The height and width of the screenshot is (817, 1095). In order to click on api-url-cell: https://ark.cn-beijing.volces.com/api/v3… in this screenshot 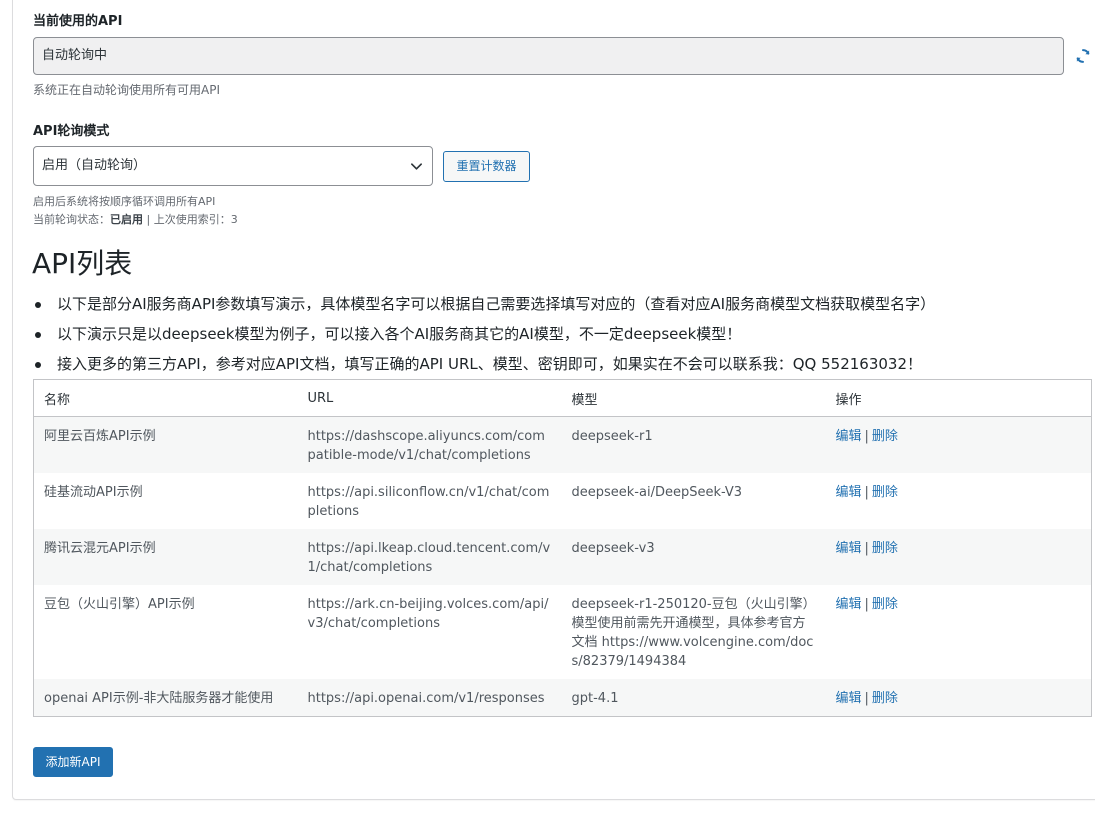, I will do `click(428, 614)`.